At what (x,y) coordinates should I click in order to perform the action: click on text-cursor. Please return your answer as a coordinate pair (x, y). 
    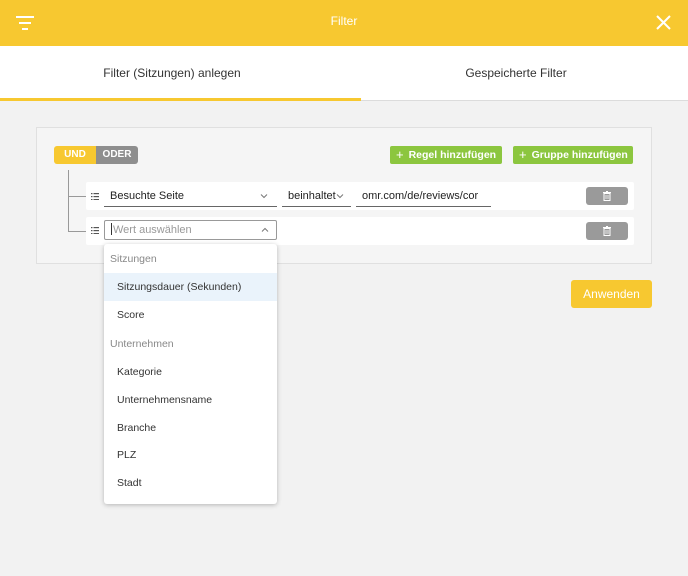
    Looking at the image, I should click on (111, 229).